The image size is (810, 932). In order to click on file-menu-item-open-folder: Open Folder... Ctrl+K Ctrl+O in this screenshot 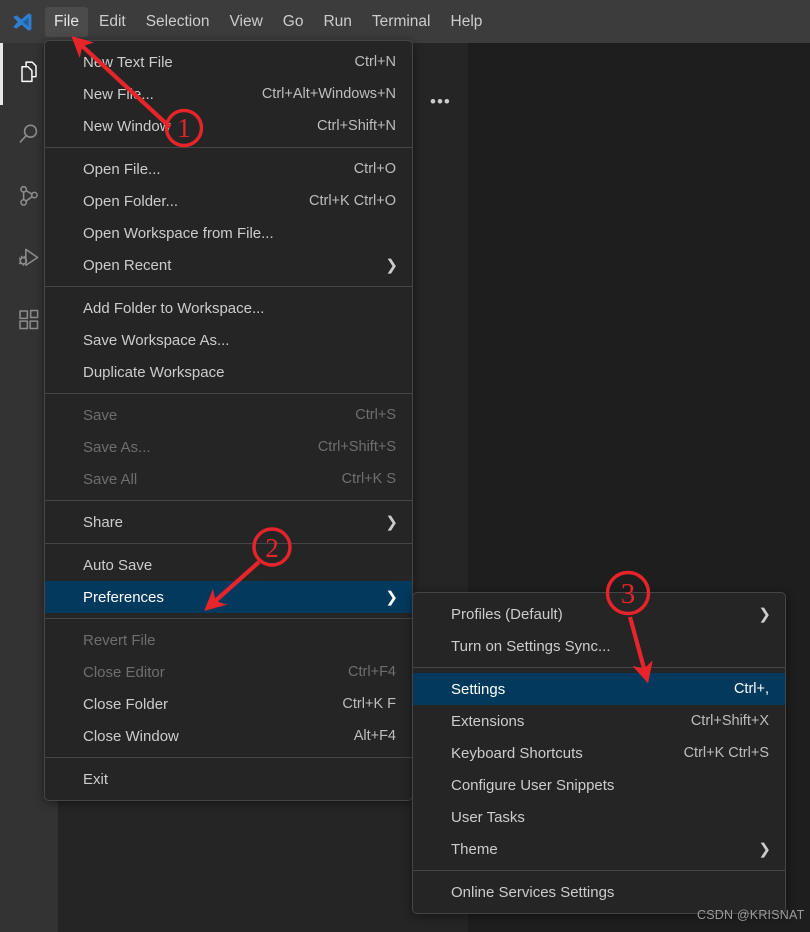, I will do `click(228, 201)`.